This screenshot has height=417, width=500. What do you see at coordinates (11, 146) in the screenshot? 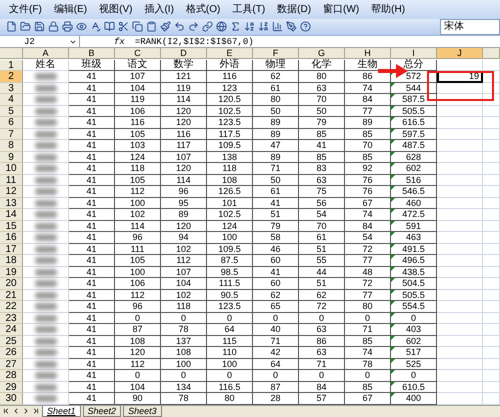
I see `row-header: 8` at bounding box center [11, 146].